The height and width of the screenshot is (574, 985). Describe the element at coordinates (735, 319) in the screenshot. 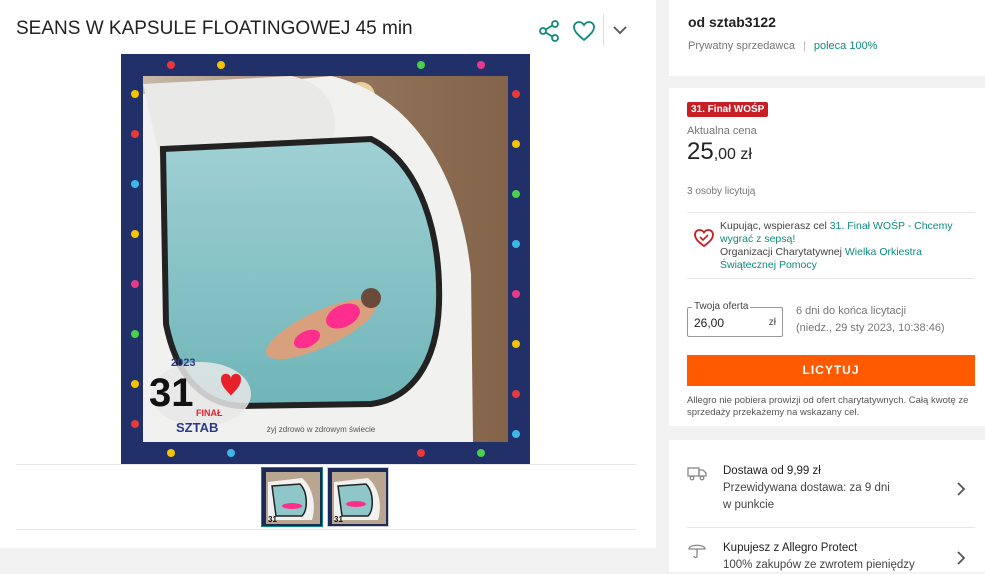

I see `offer-input: Twoja oferta 26,00 zł` at that location.